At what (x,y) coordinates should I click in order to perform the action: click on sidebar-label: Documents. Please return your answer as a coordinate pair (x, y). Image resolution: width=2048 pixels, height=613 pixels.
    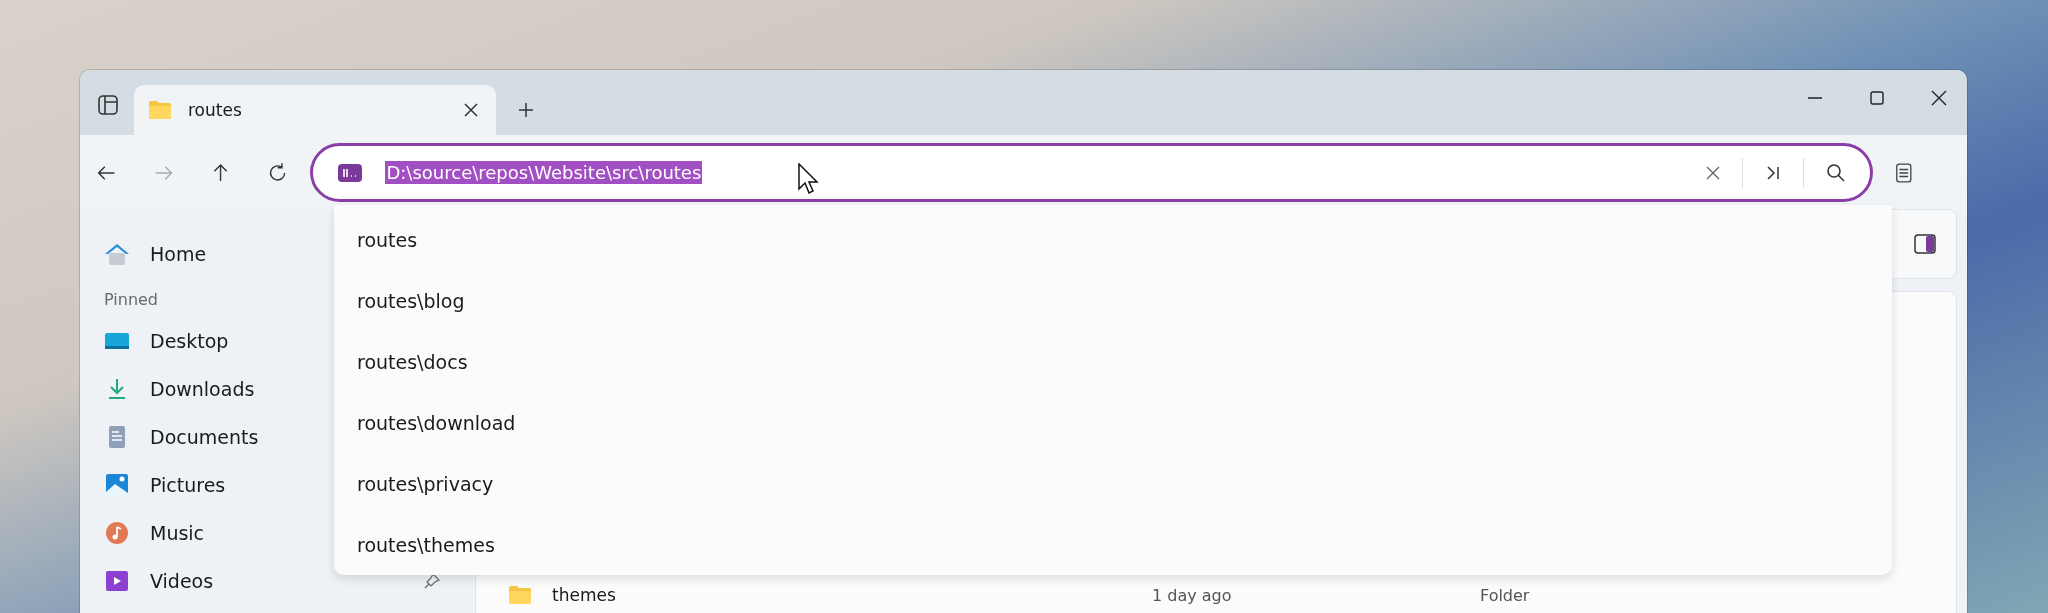
    Looking at the image, I should click on (204, 437).